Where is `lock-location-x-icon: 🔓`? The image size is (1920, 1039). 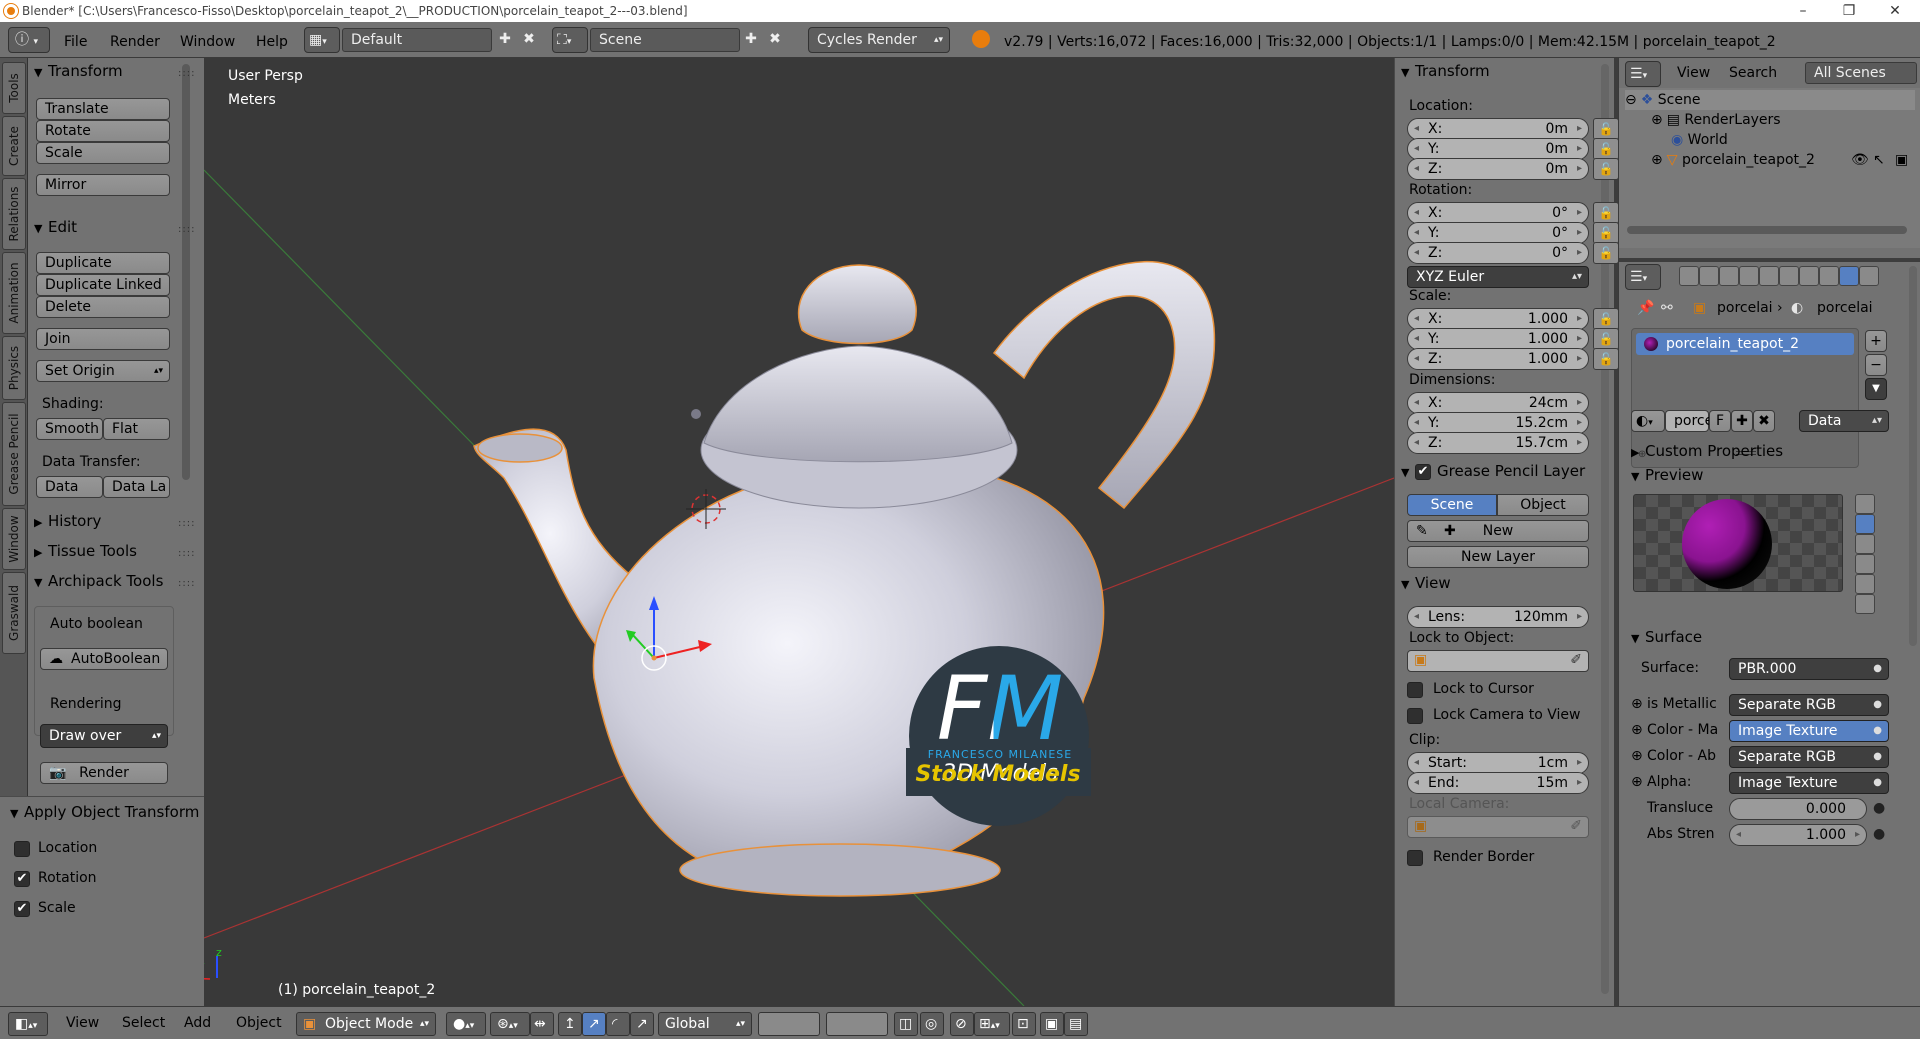 lock-location-x-icon: 🔓 is located at coordinates (1606, 129).